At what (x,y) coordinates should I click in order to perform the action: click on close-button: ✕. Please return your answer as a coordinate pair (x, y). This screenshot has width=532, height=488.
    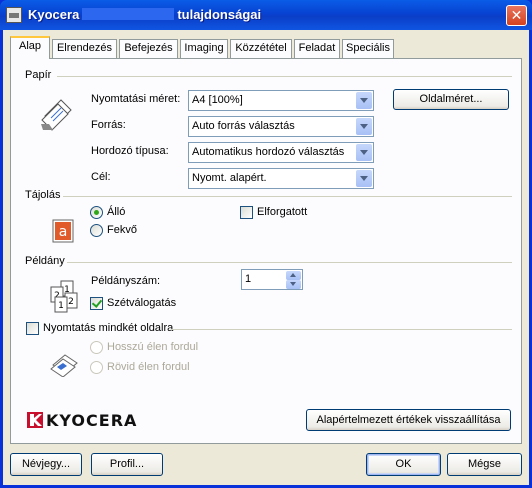
    Looking at the image, I should click on (516, 15).